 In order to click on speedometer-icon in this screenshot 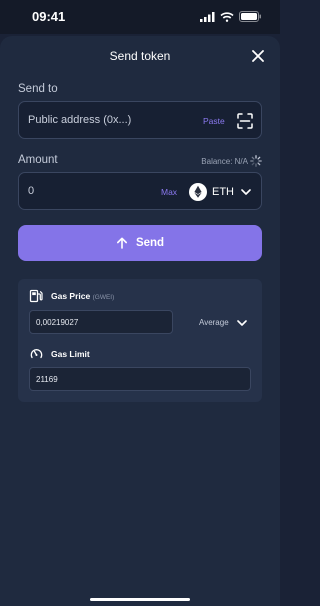, I will do `click(36, 354)`.